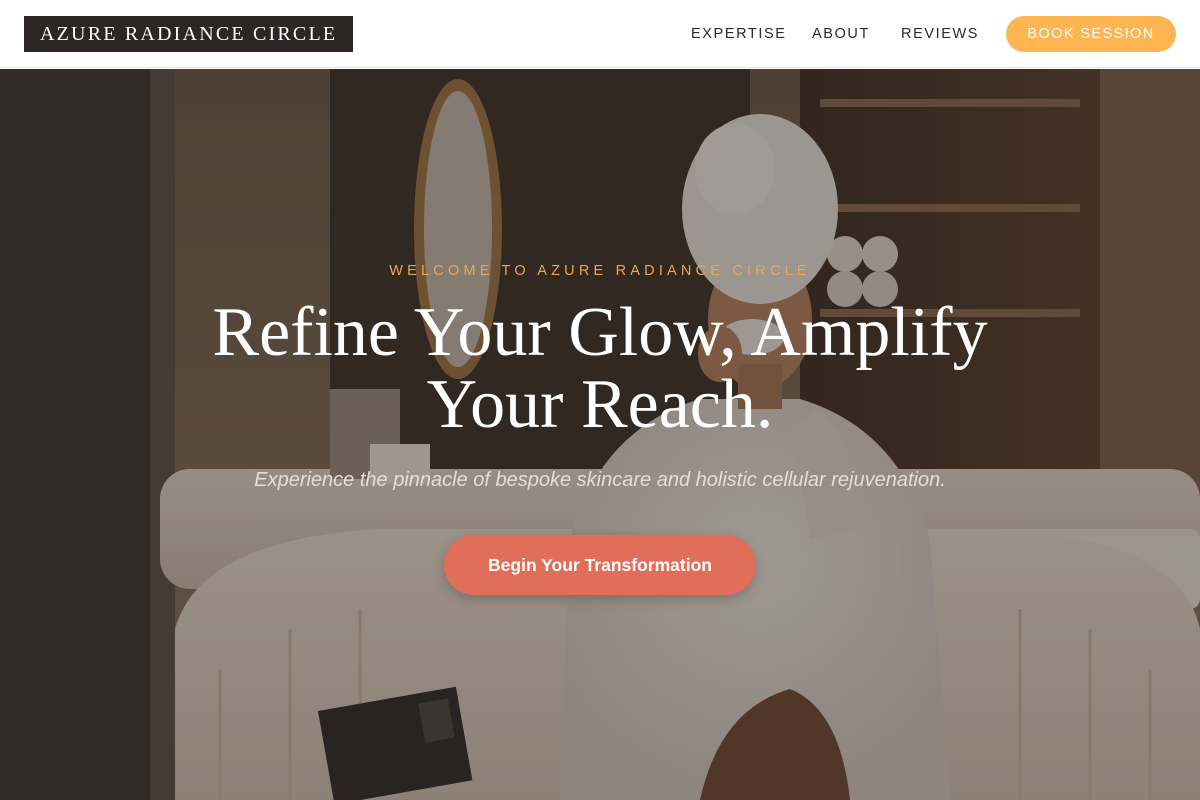 This screenshot has width=1200, height=800. What do you see at coordinates (189, 34) in the screenshot?
I see `logo: AZURE RADIANCE CIRCLE` at bounding box center [189, 34].